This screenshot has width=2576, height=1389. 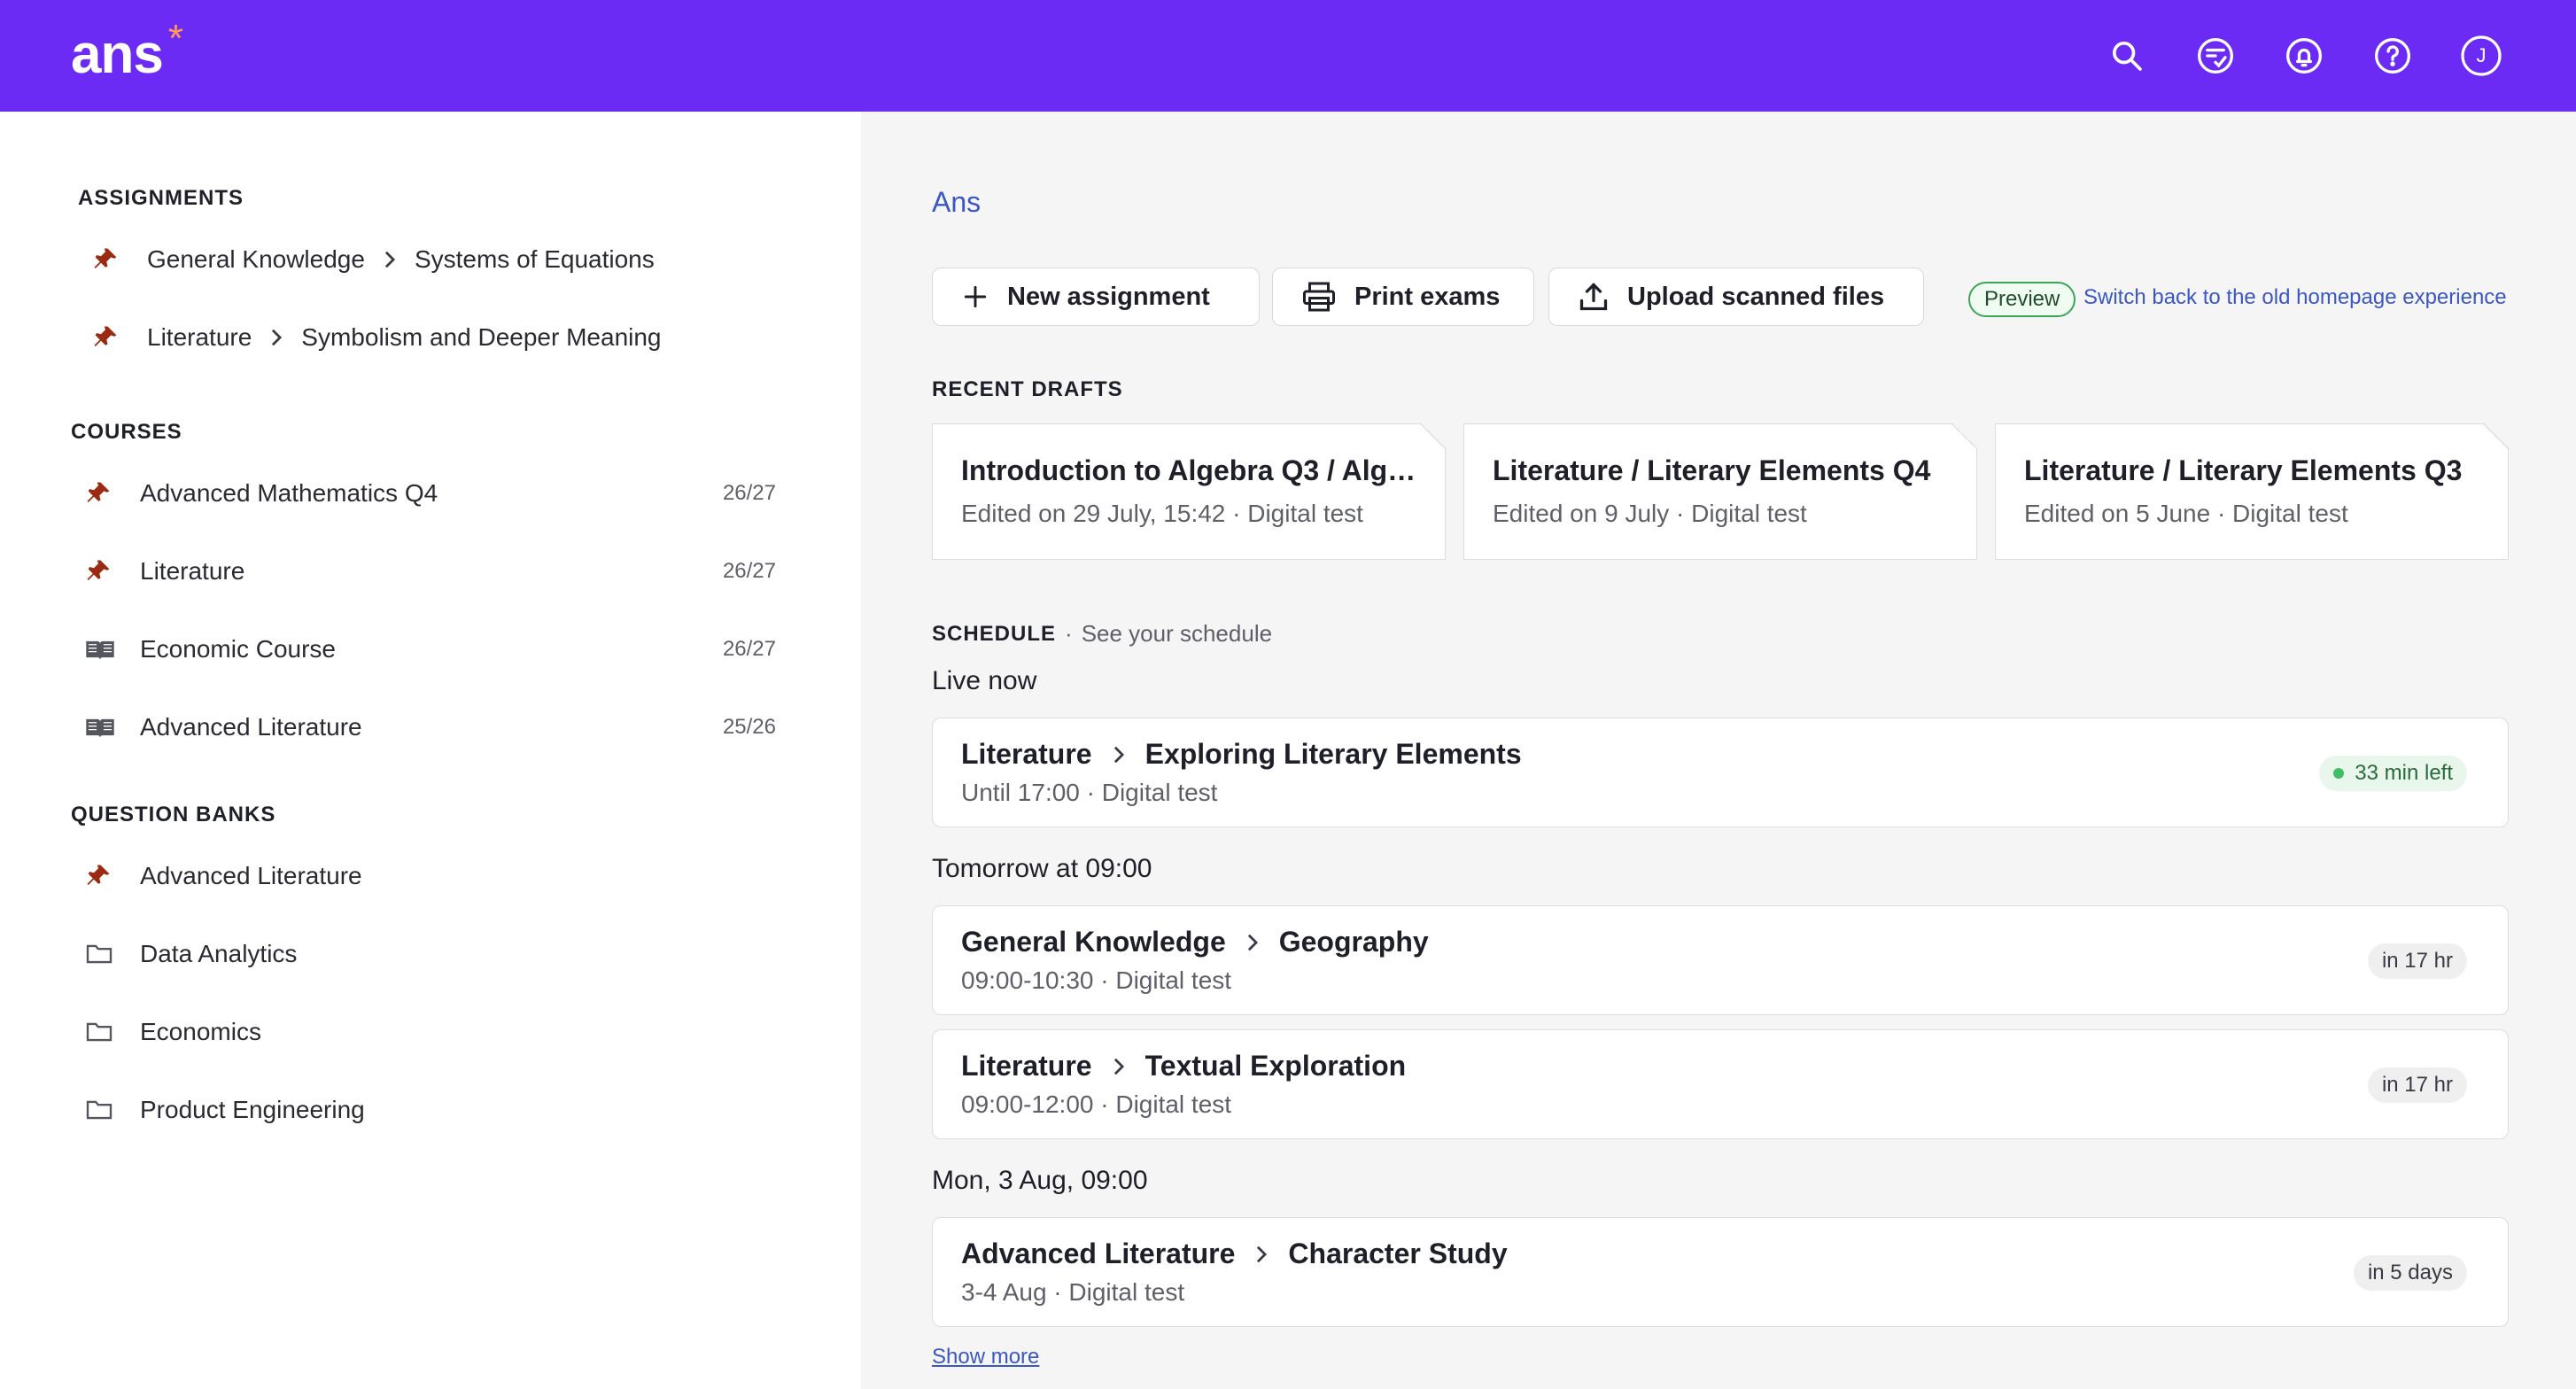 I want to click on logo-text: ans, so click(x=117, y=54).